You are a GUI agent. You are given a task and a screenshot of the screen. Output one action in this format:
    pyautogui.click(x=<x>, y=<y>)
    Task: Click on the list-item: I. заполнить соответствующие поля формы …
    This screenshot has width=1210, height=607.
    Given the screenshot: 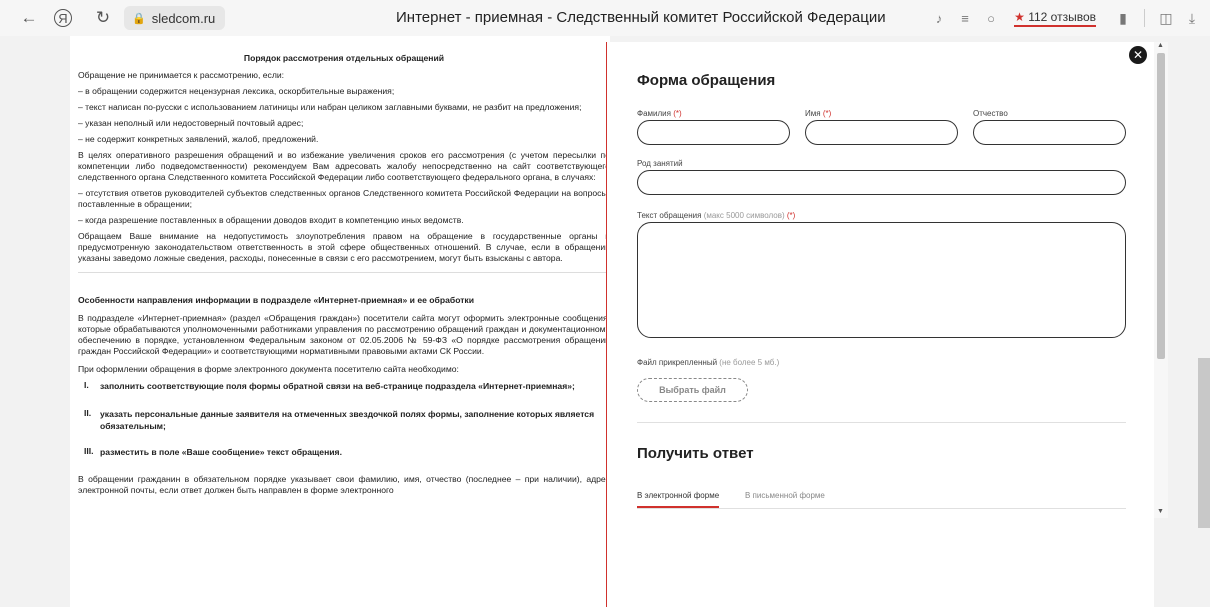 What is the action you would take?
    pyautogui.click(x=344, y=386)
    